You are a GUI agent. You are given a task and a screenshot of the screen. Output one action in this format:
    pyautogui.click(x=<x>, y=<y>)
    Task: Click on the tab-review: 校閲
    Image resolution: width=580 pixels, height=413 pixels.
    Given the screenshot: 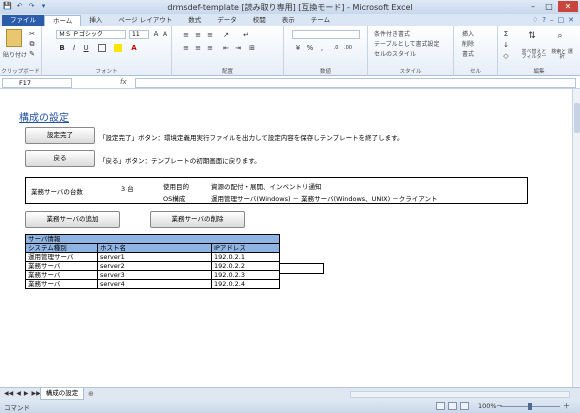 What is the action you would take?
    pyautogui.click(x=259, y=20)
    